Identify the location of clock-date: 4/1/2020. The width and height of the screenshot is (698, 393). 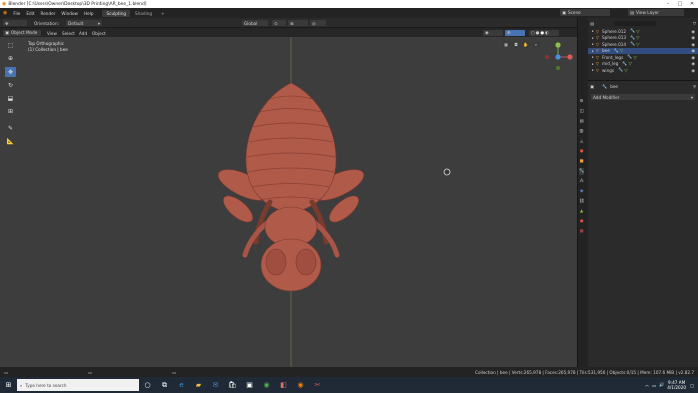
(676, 387).